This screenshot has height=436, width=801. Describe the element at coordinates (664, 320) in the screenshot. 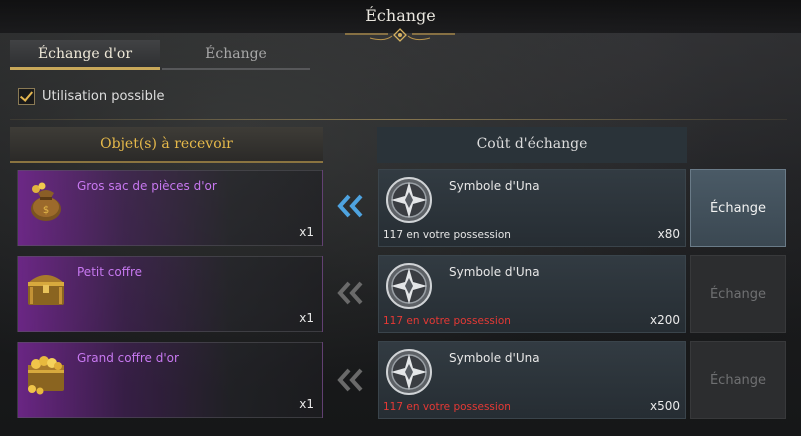

I see `cost-quantity: x200` at that location.